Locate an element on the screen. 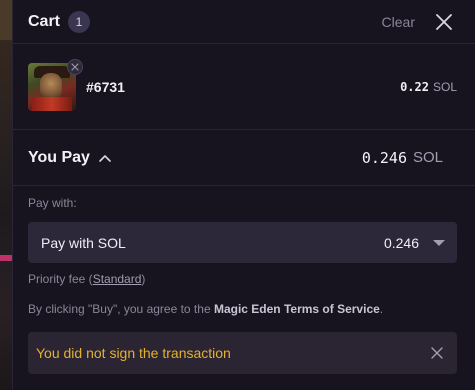 This screenshot has height=390, width=475. terms-of-service-link: Magic Eden Terms of Service is located at coordinates (297, 309).